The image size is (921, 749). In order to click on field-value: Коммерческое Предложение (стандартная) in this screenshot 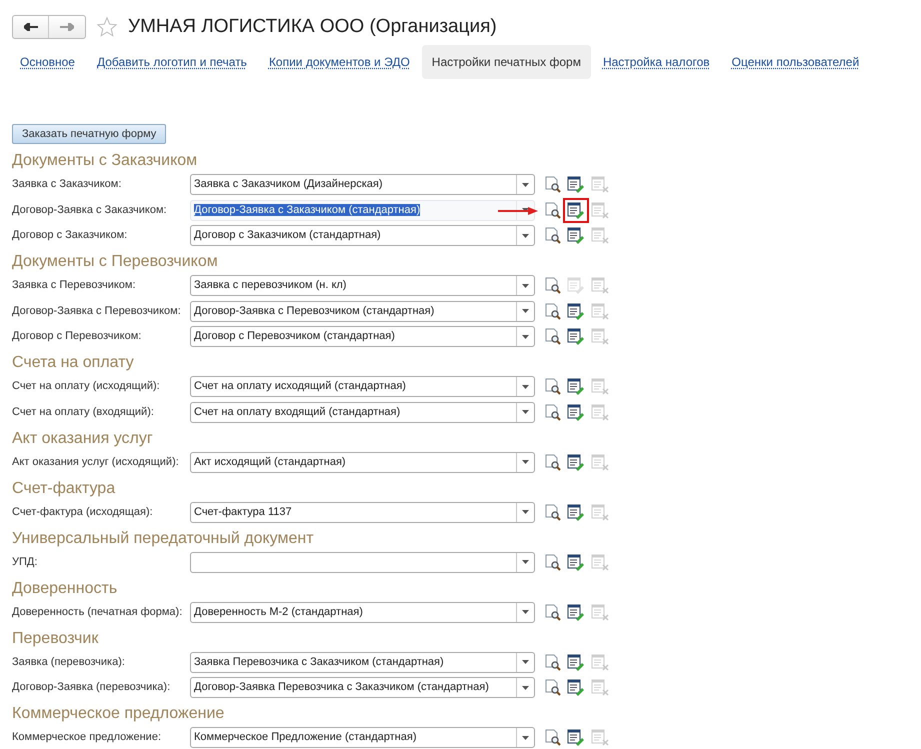, I will do `click(305, 737)`.